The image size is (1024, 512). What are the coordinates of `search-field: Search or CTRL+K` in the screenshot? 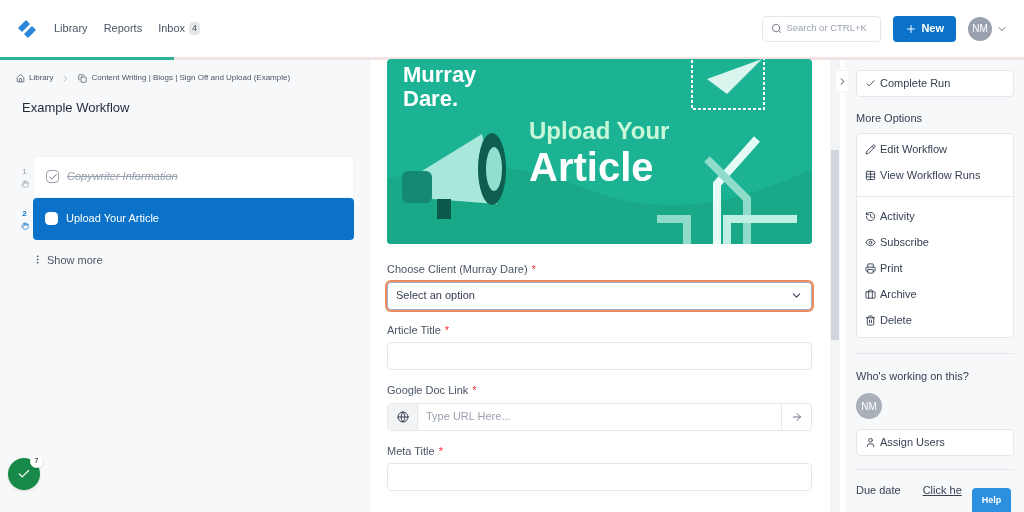 It's located at (822, 28).